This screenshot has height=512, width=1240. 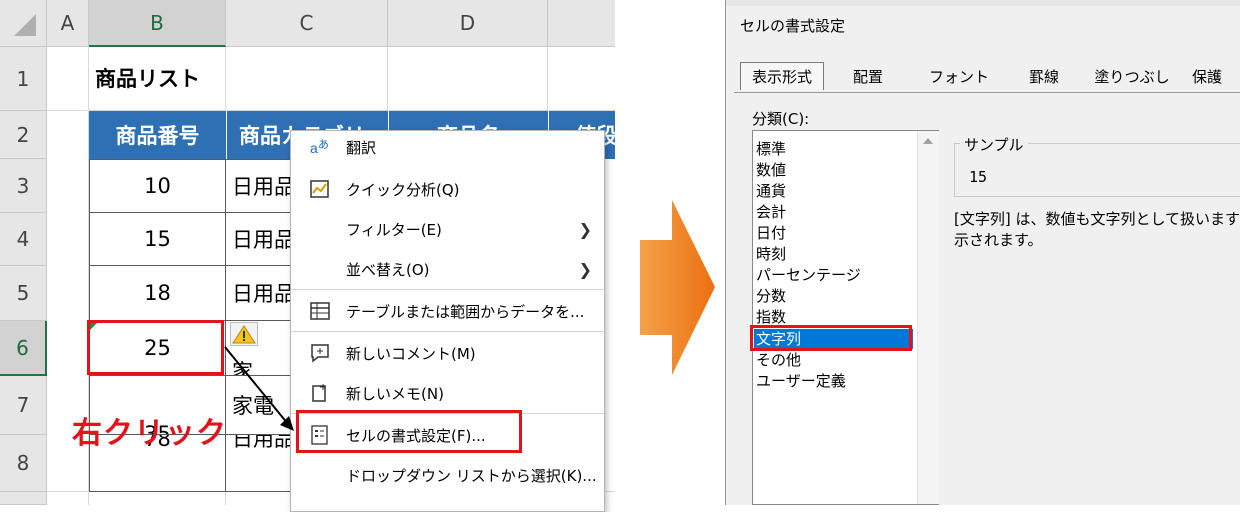 What do you see at coordinates (1097, 219) in the screenshot?
I see `description-line-1: [文字列] は、数値も文字列として扱います` at bounding box center [1097, 219].